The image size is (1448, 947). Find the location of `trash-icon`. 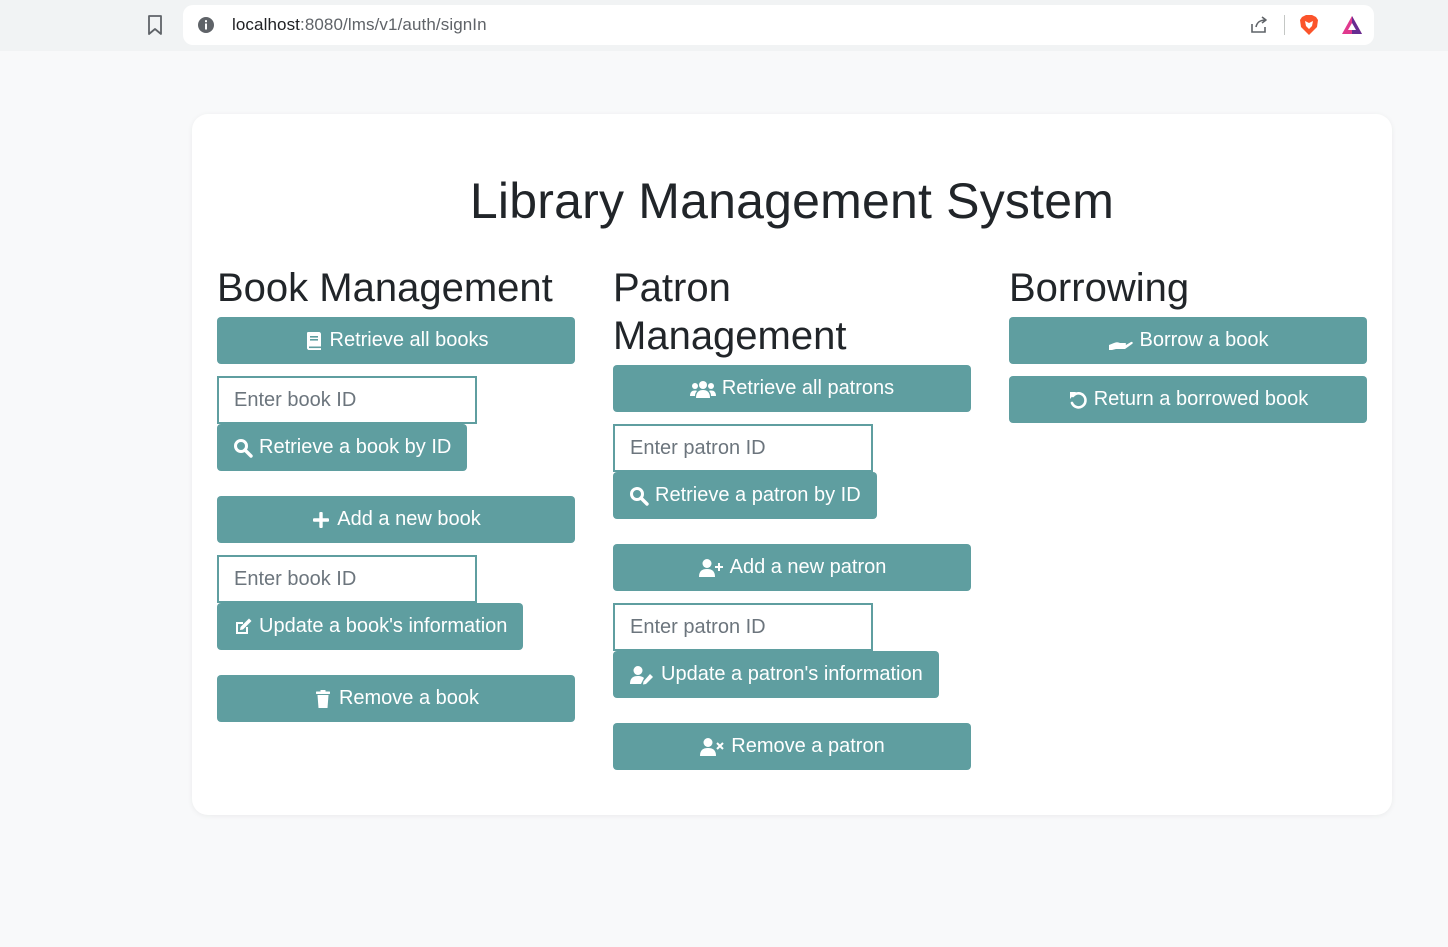

trash-icon is located at coordinates (322, 698).